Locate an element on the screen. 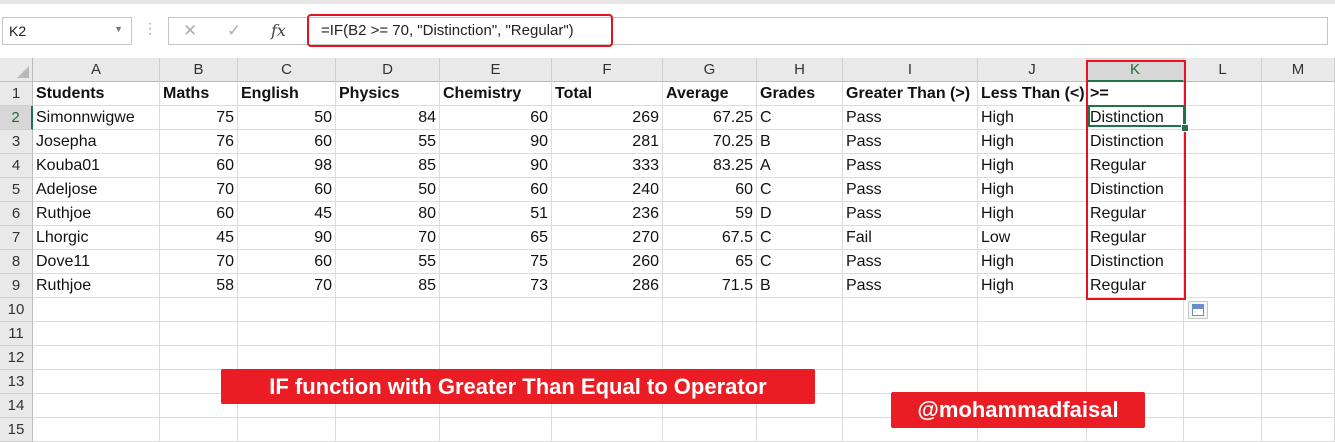  cell-h10 is located at coordinates (800, 310).